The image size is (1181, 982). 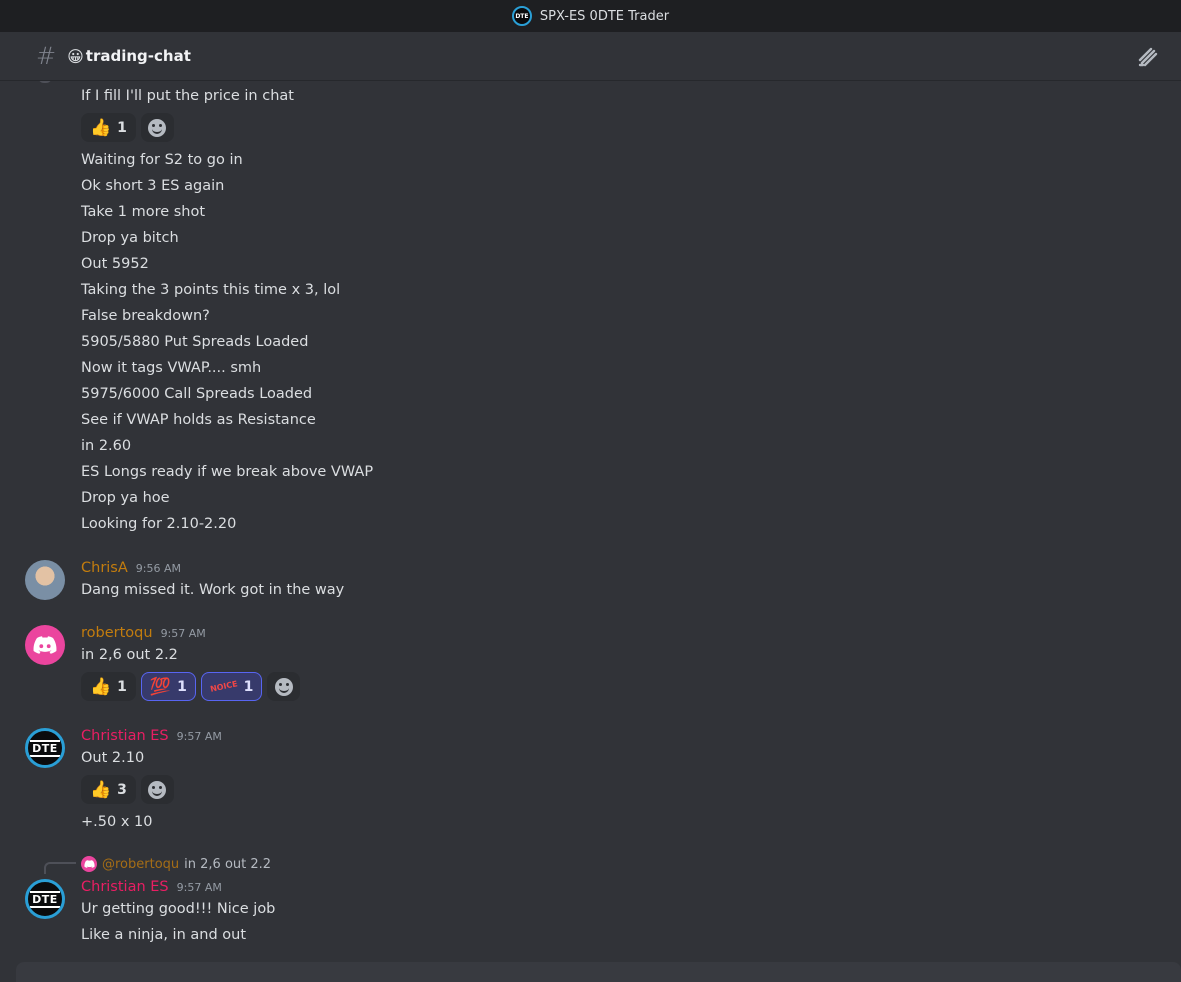 I want to click on message-timestamp: 9:56 AM, so click(x=158, y=568).